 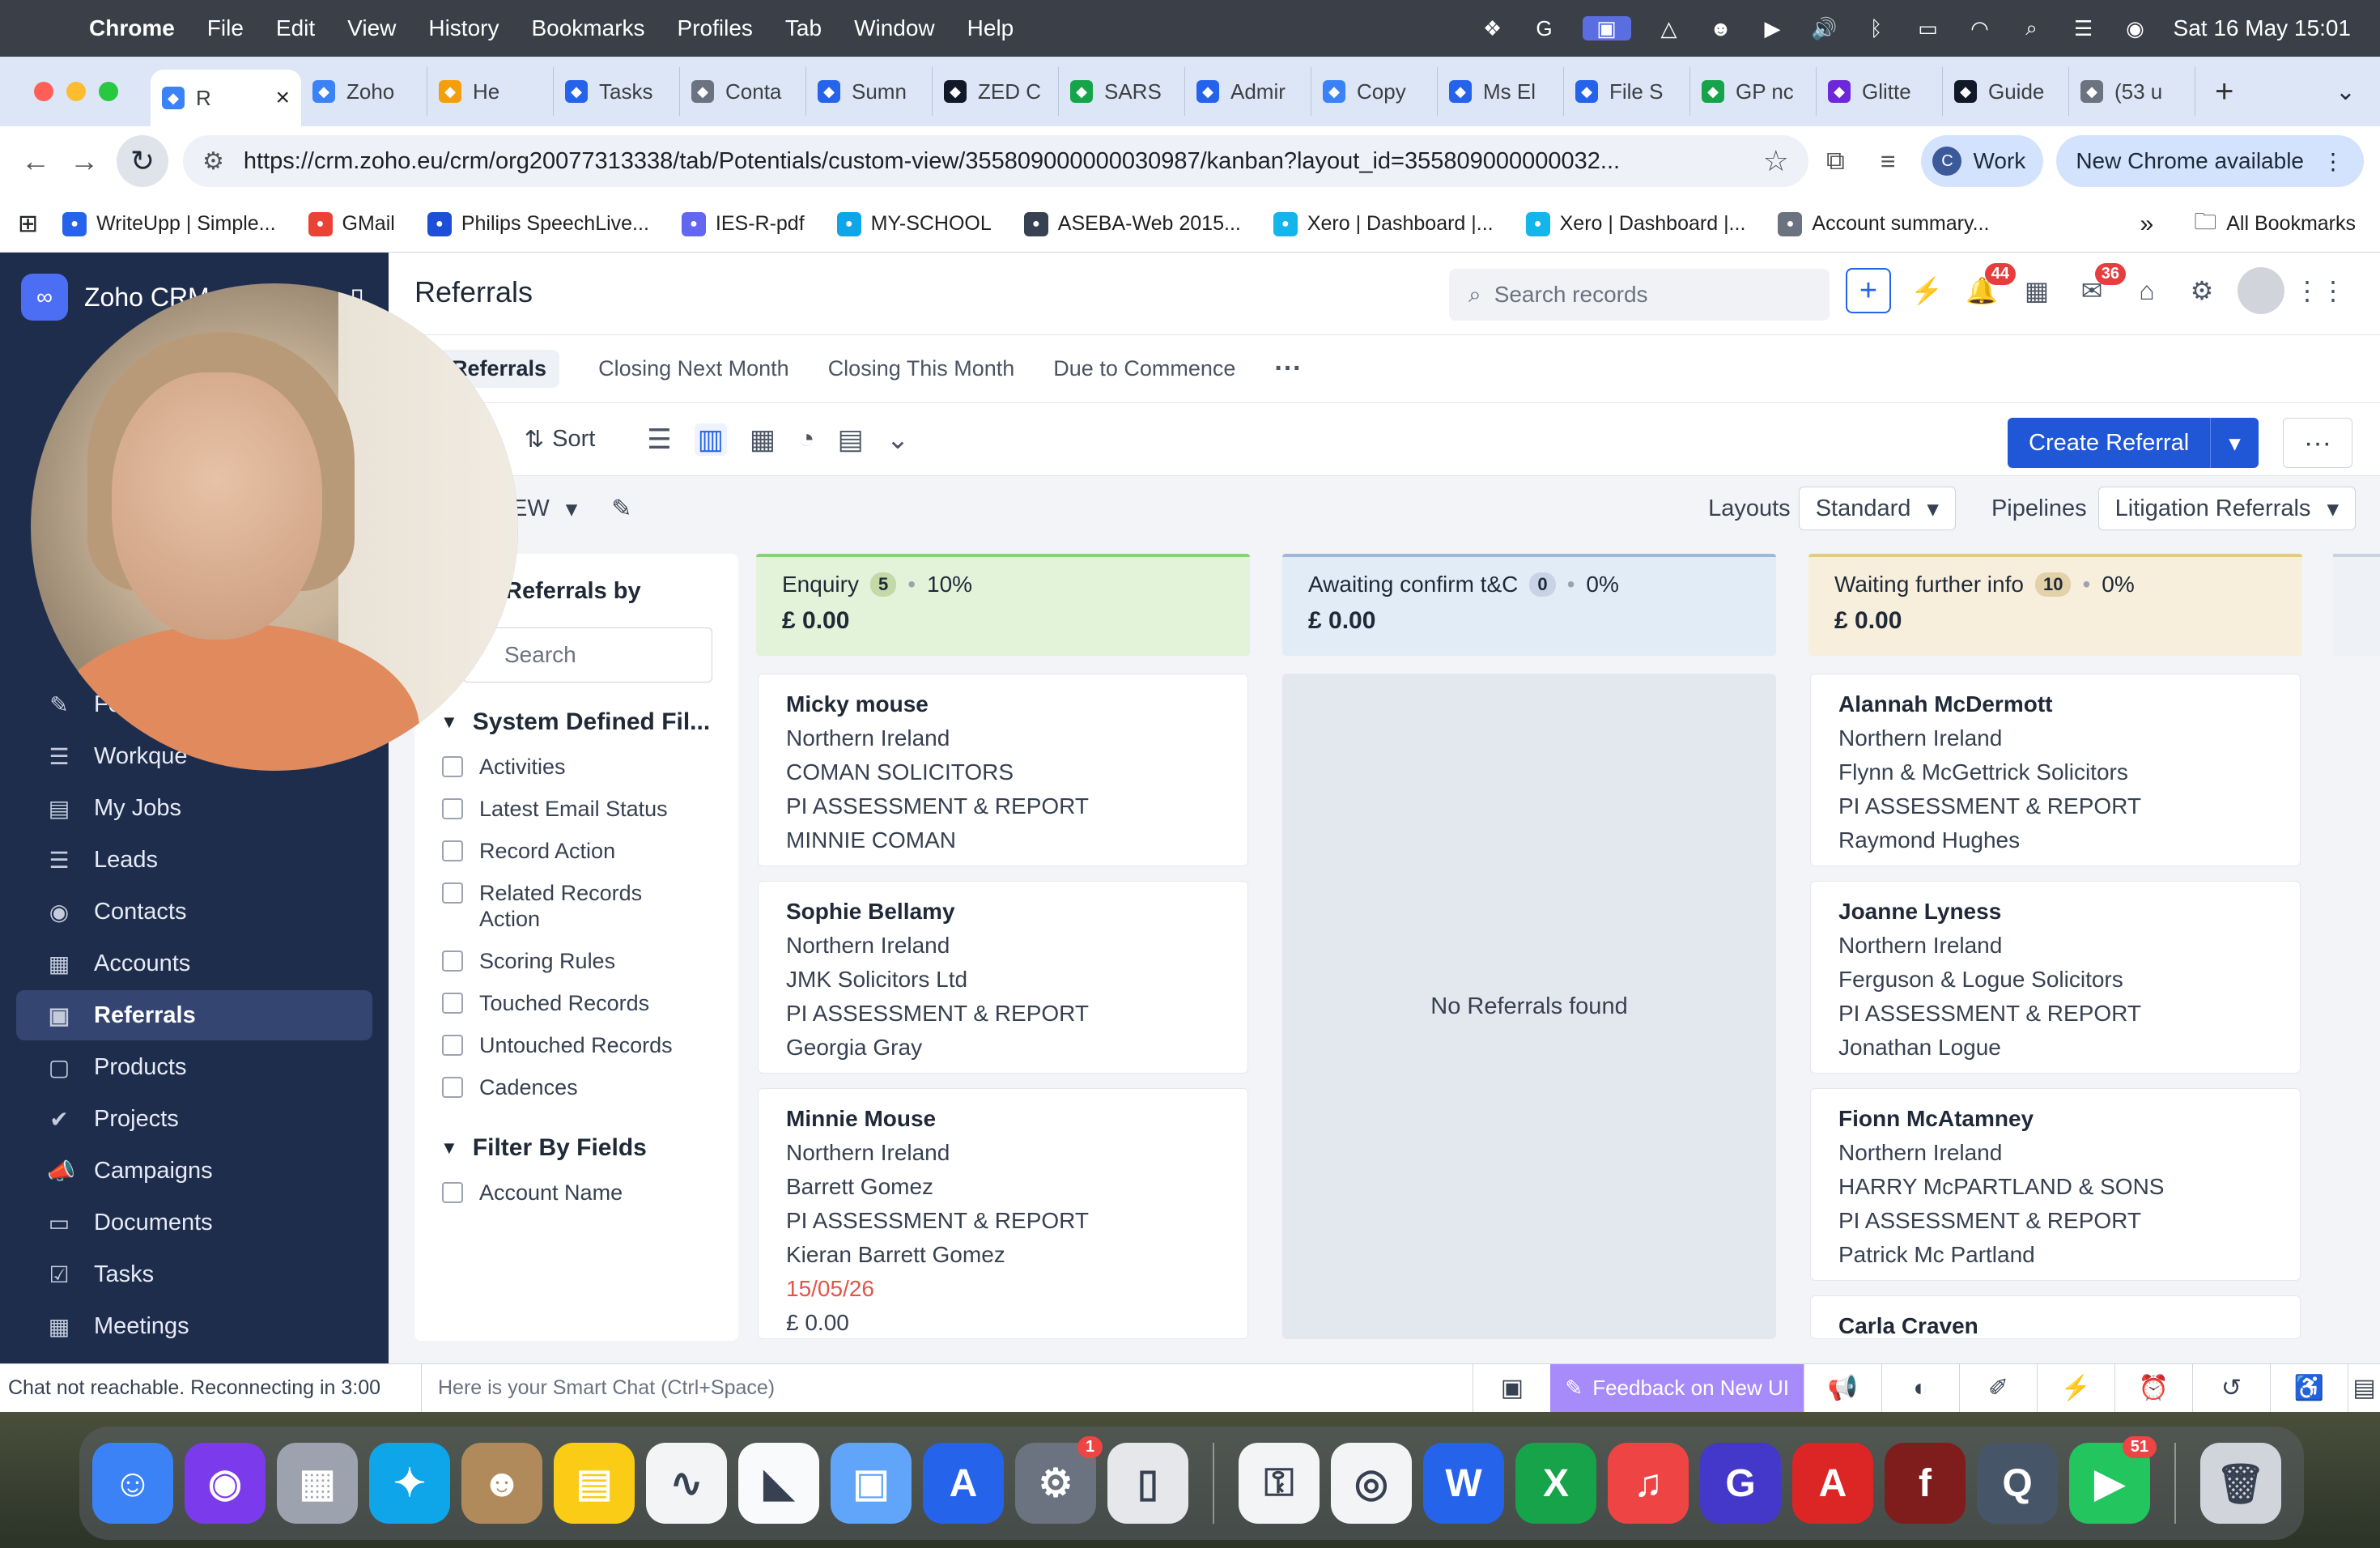 I want to click on accessibility-icon: ♿, so click(x=2309, y=1388).